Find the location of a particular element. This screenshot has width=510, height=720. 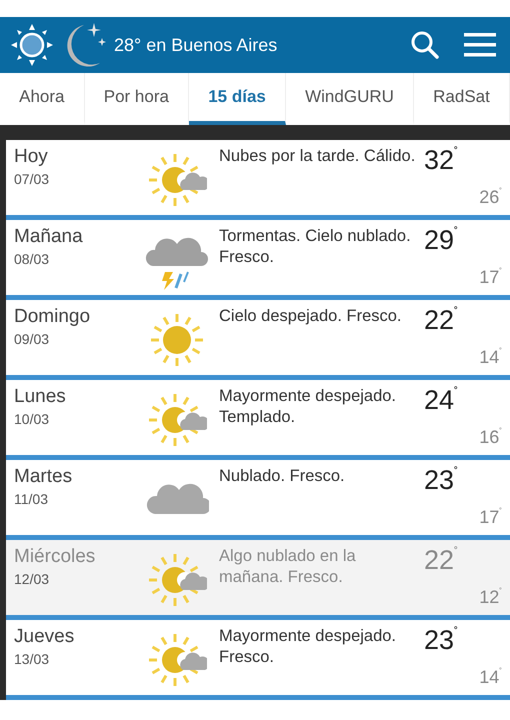

menu-button is located at coordinates (480, 45).